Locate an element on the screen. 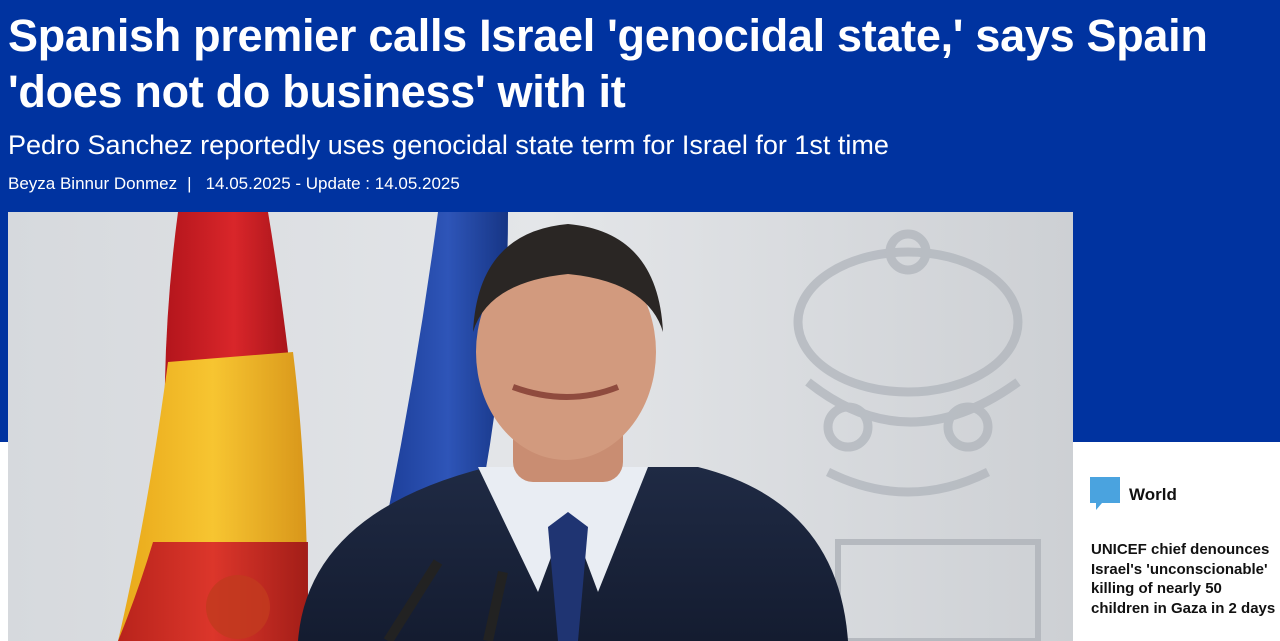 Image resolution: width=1280 pixels, height=641 pixels. author-name: Beyza Binnur Donmez is located at coordinates (92, 183).